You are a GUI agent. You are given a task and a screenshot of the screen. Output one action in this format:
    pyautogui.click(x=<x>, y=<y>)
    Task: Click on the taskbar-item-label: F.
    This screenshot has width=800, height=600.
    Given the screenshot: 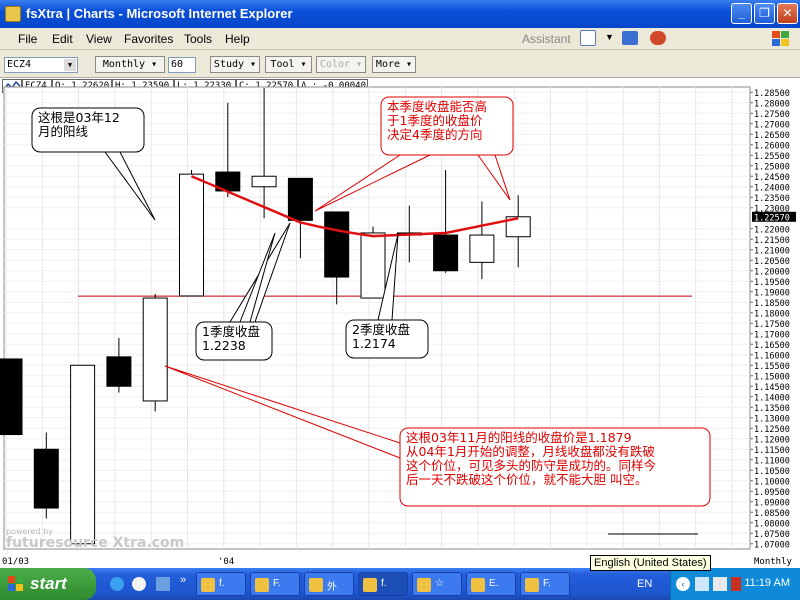 What is the action you would take?
    pyautogui.click(x=547, y=583)
    